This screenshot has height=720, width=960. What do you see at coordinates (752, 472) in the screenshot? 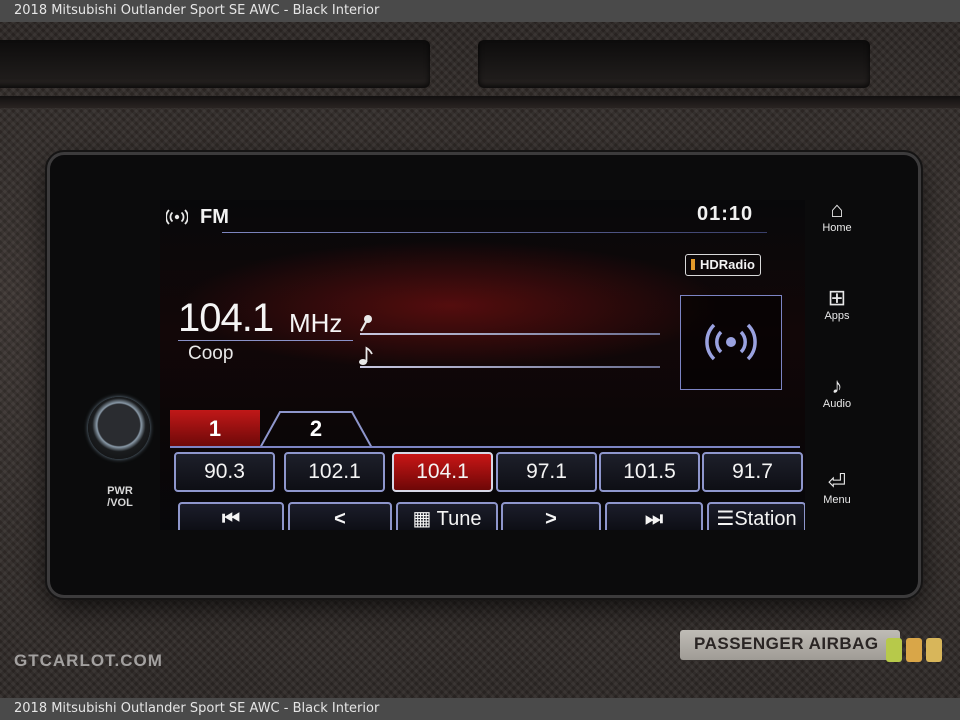
I see `preset-button-6: 91.7` at bounding box center [752, 472].